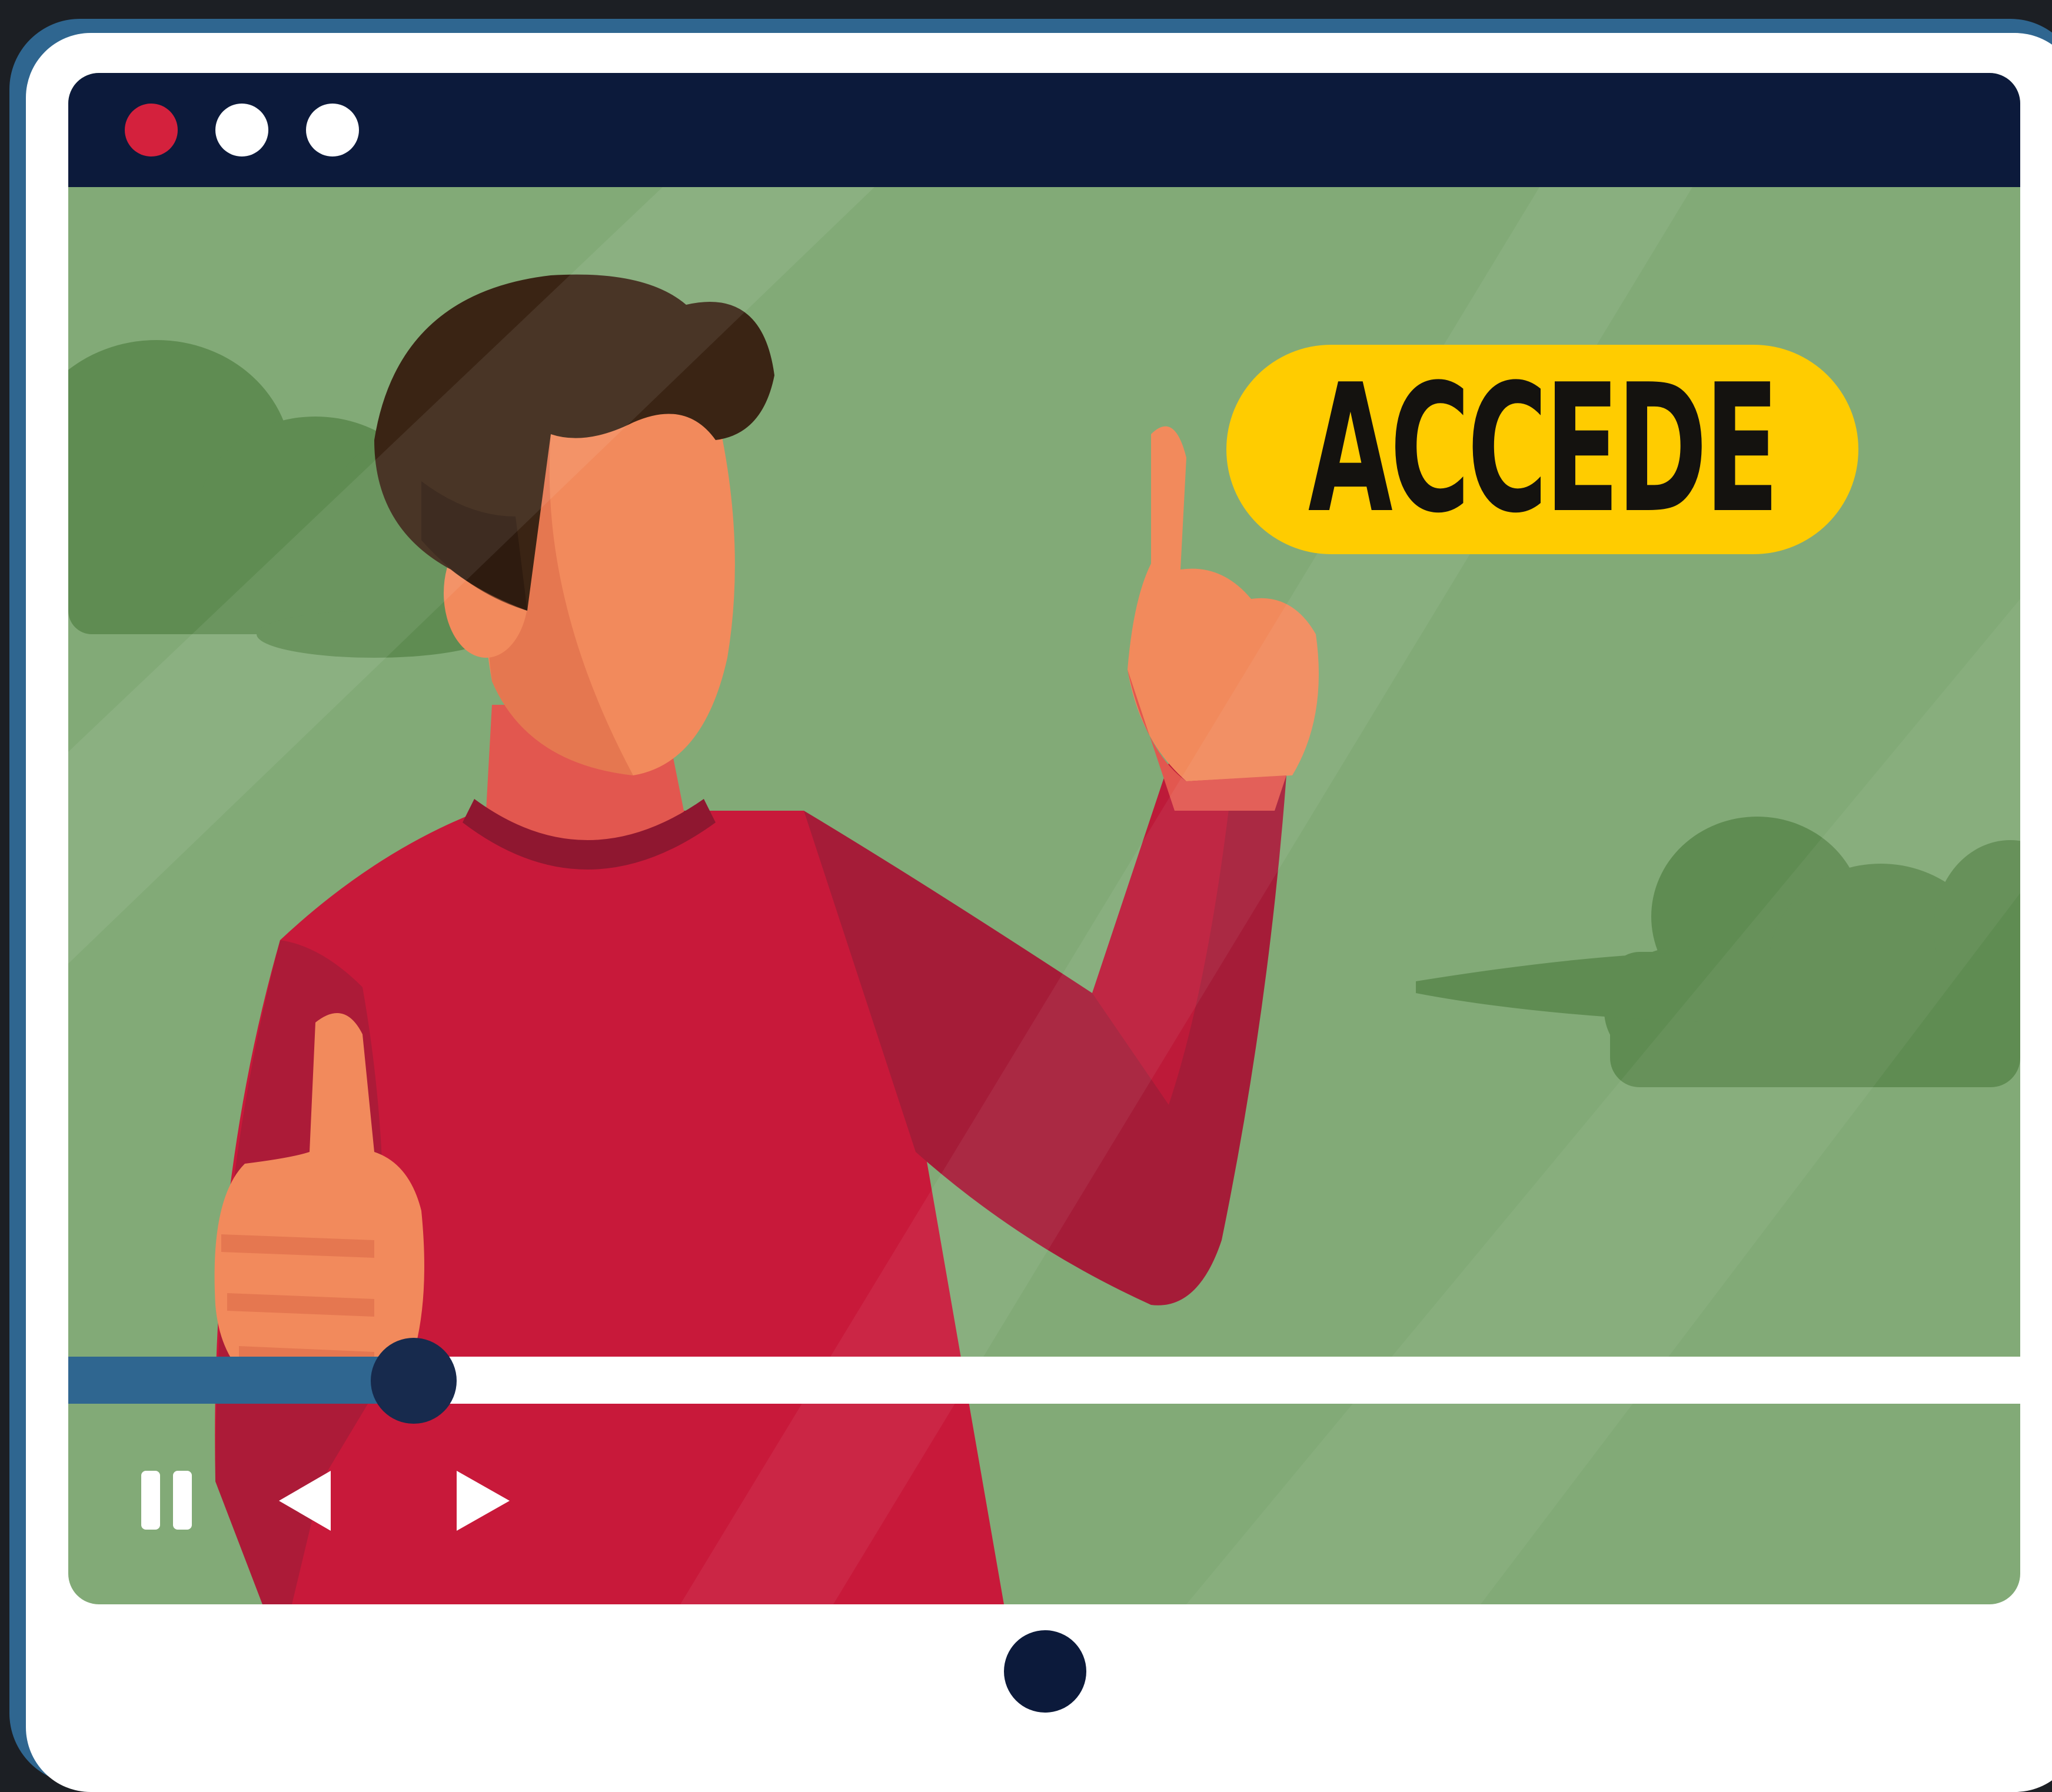 The image size is (2052, 1792). Describe the element at coordinates (1044, 130) in the screenshot. I see `window-titlebar` at that location.